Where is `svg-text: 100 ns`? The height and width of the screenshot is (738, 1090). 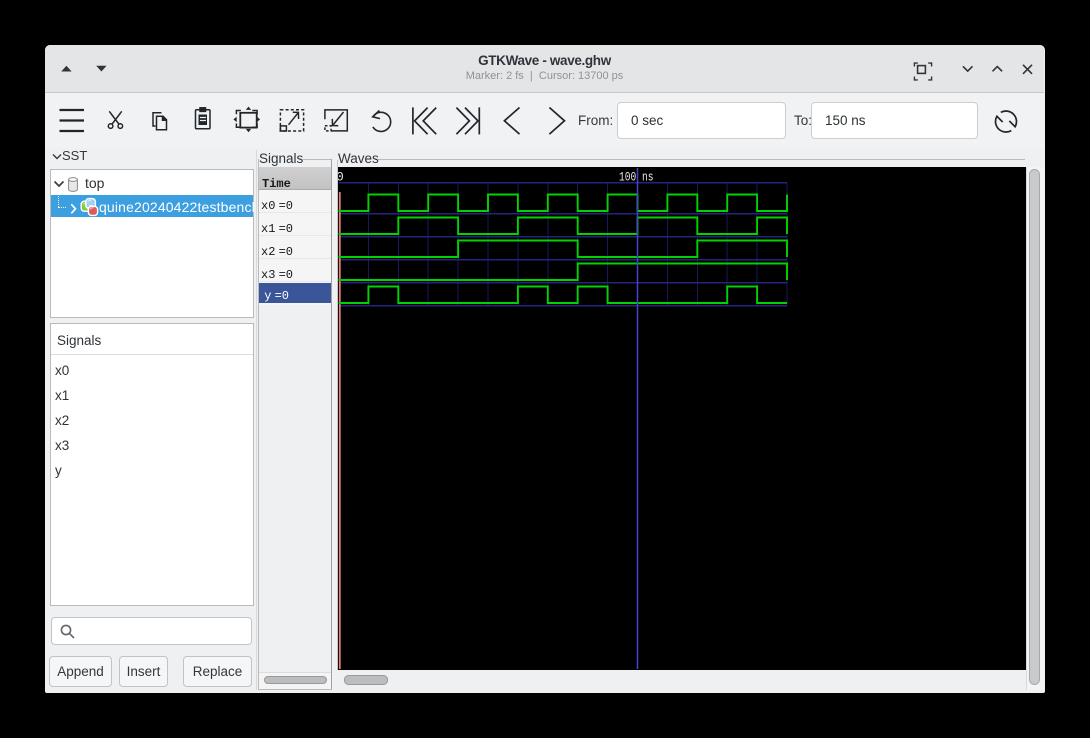 svg-text: 100 ns is located at coordinates (636, 176).